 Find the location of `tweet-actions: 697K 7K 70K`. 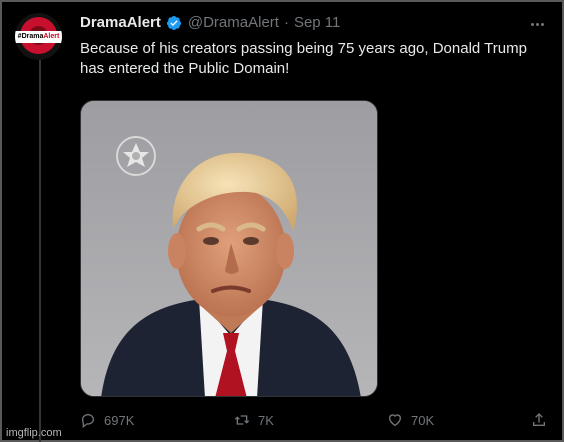

tweet-actions: 697K 7K 70K is located at coordinates (315, 422).